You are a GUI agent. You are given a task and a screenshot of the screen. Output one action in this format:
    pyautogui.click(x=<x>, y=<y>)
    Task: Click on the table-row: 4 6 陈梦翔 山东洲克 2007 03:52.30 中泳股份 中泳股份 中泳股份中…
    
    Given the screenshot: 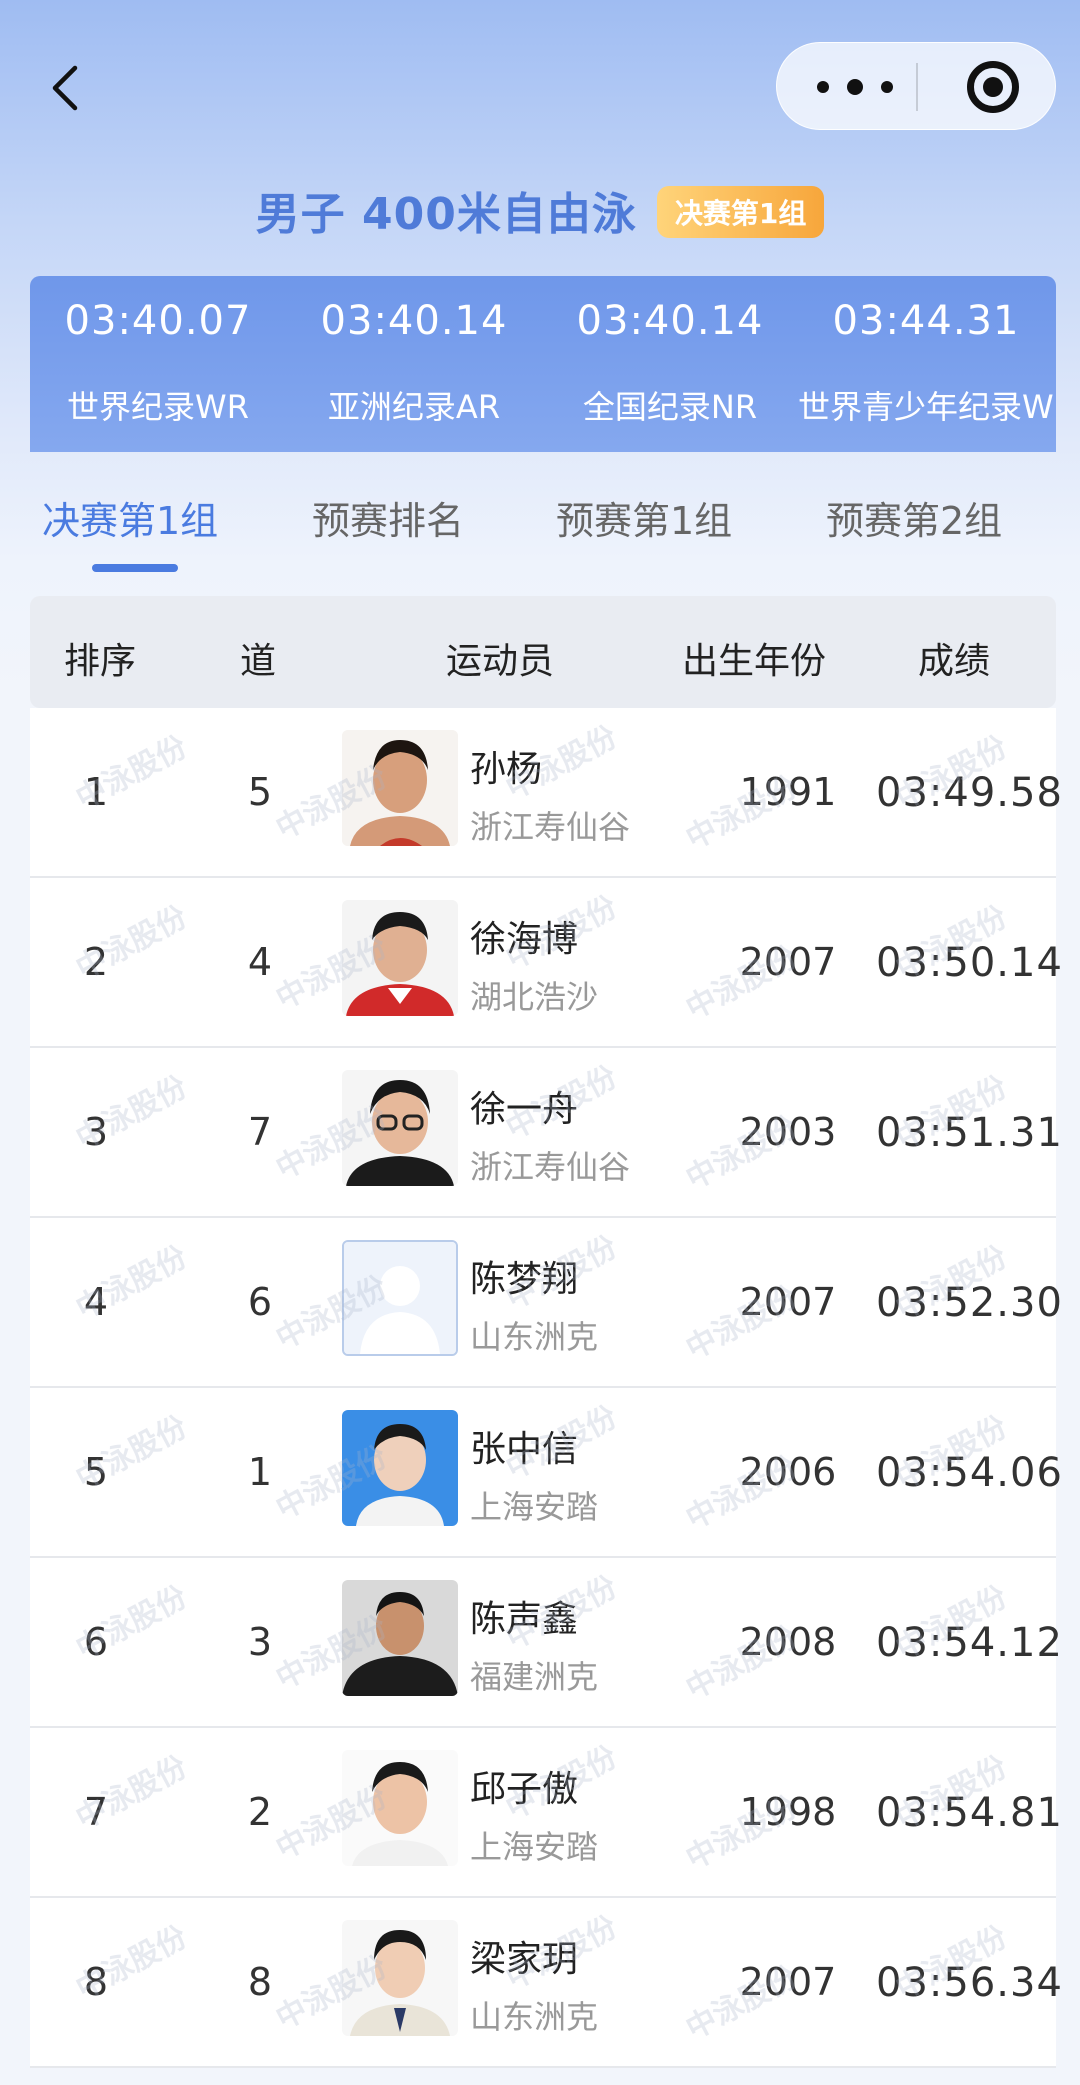 What is the action you would take?
    pyautogui.click(x=546, y=1303)
    